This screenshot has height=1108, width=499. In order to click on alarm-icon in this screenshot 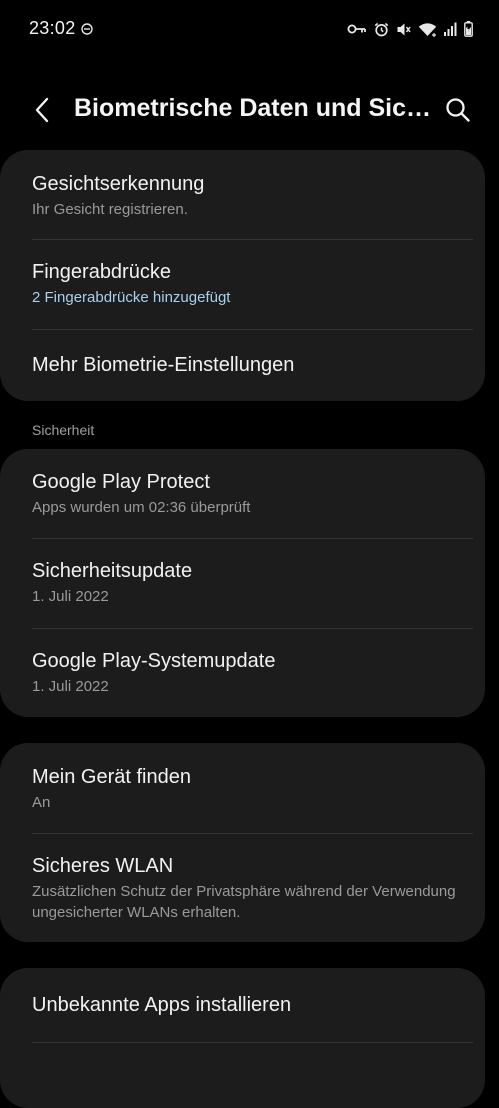, I will do `click(381, 29)`.